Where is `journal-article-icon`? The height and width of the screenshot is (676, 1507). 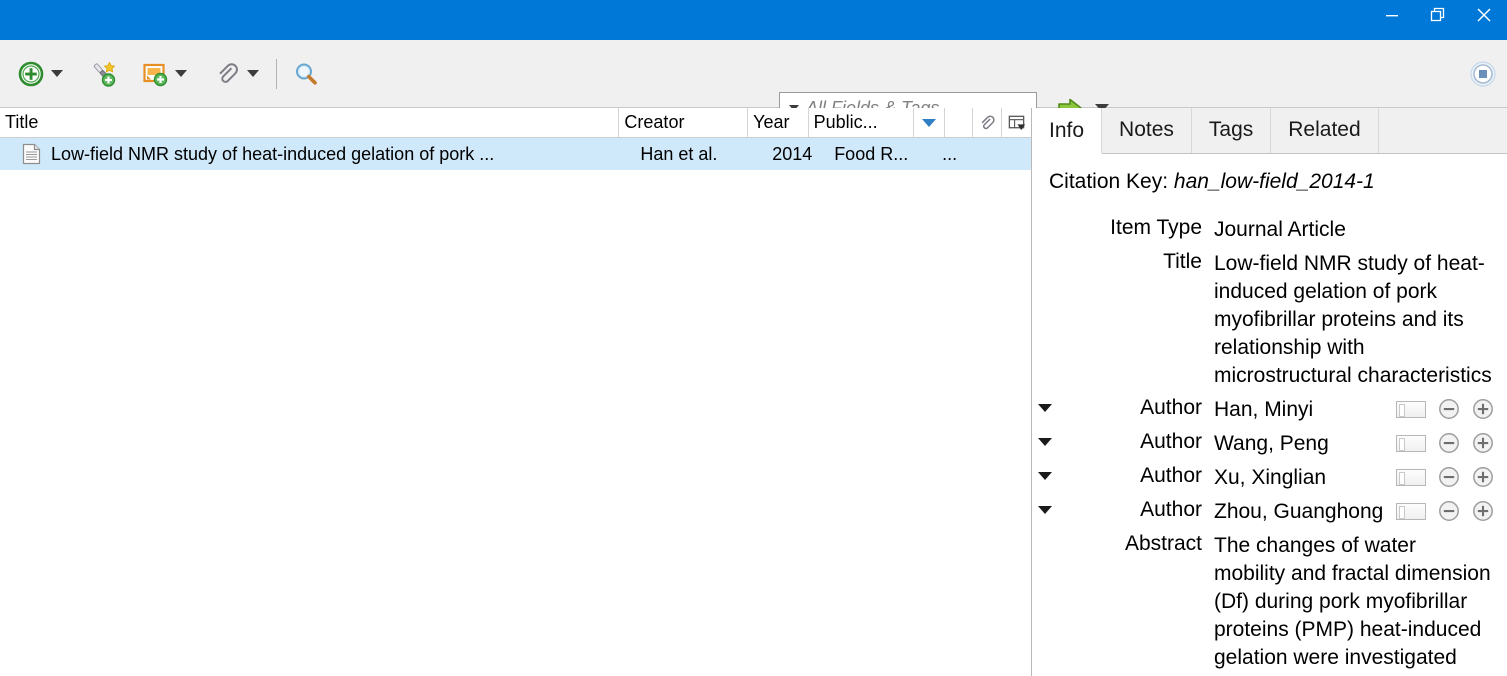 journal-article-icon is located at coordinates (31, 154).